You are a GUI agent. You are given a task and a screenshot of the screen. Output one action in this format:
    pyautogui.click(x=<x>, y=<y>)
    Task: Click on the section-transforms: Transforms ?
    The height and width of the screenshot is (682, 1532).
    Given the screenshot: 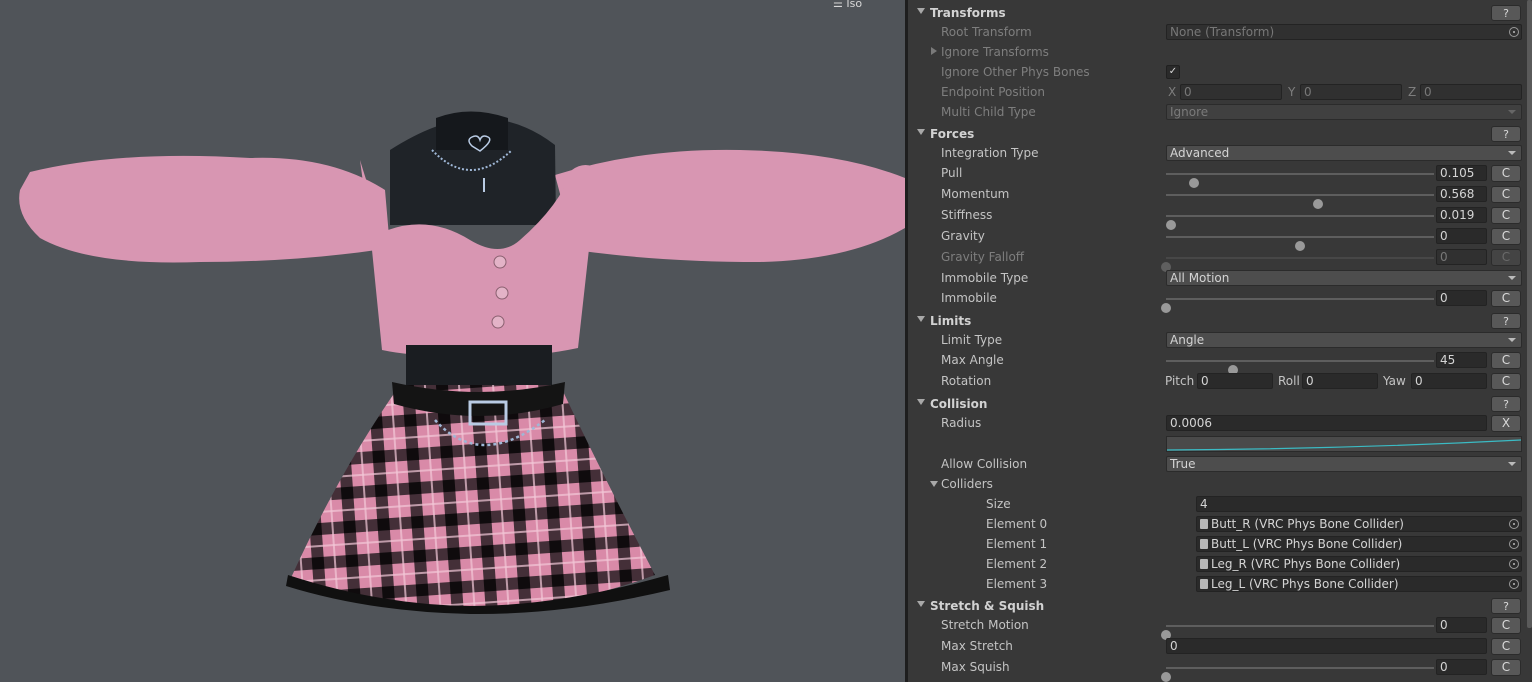 What is the action you would take?
    pyautogui.click(x=1217, y=12)
    